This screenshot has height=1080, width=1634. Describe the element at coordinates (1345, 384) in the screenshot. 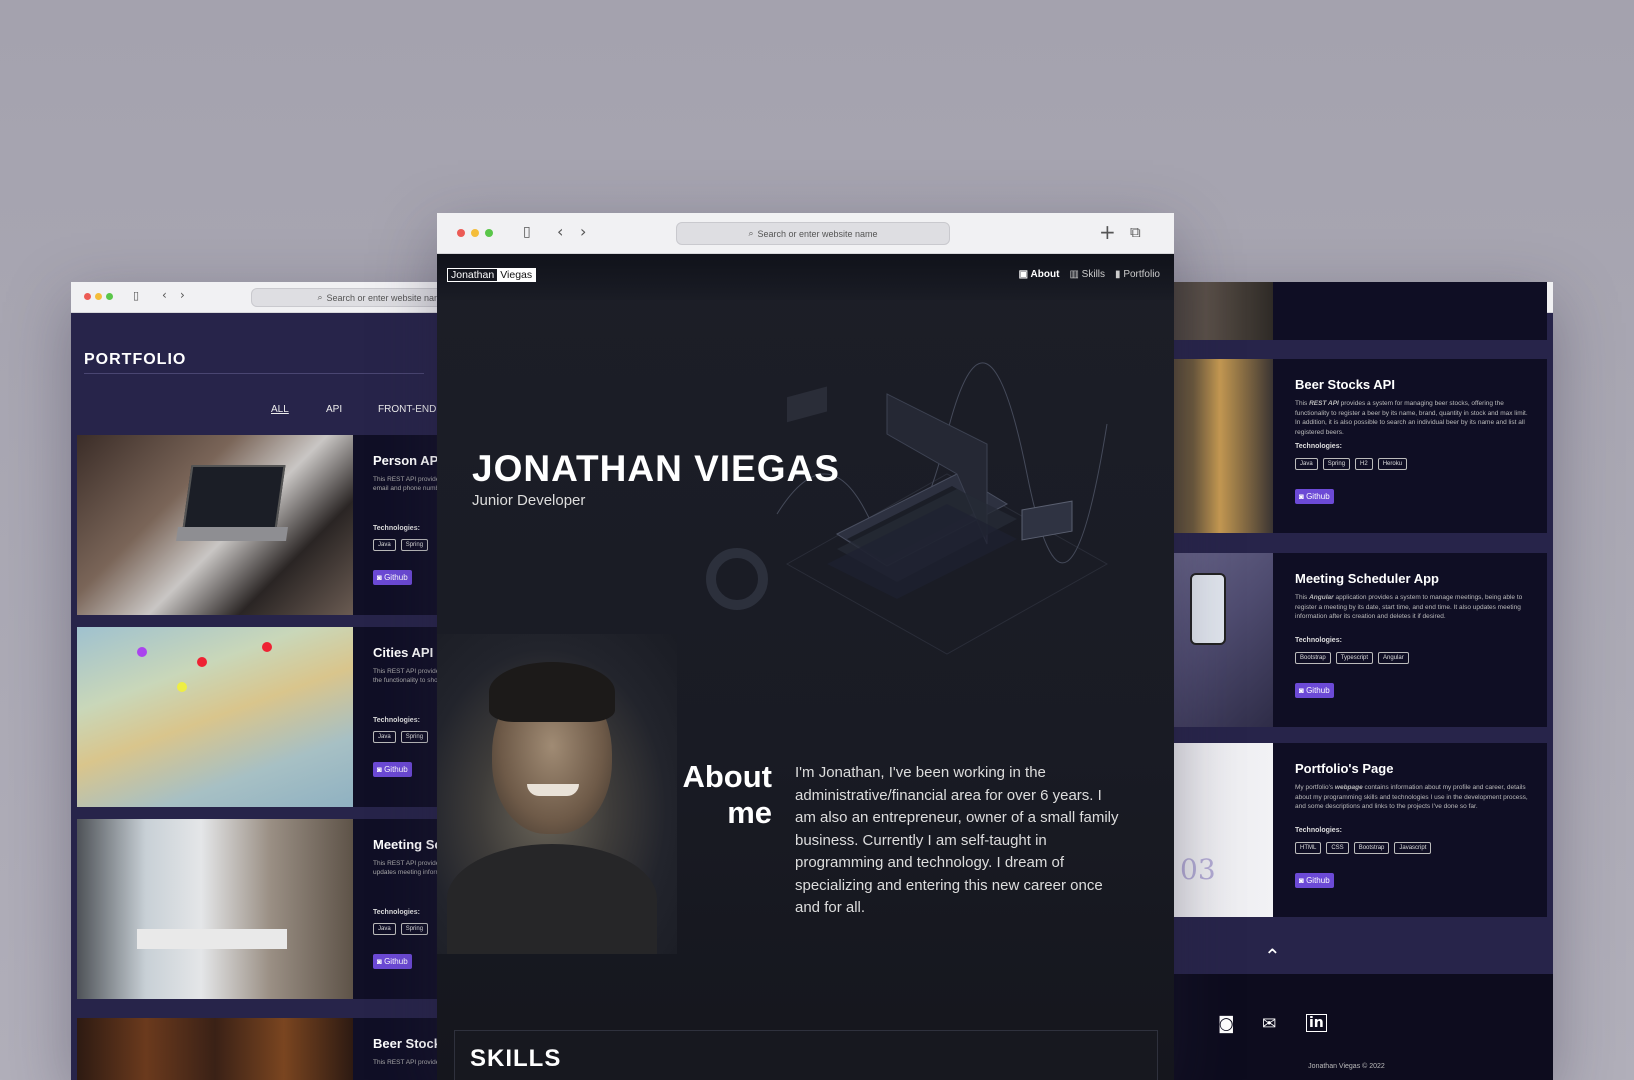

I see `project-title: Beer Stocks API` at that location.